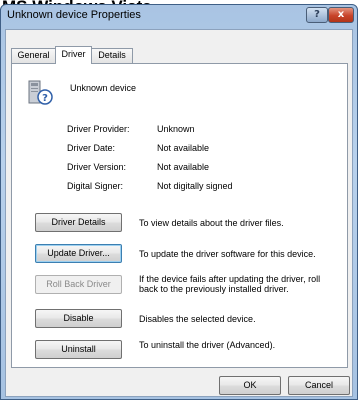 This screenshot has height=400, width=358. I want to click on window-title: Unknown device Properties, so click(74, 15).